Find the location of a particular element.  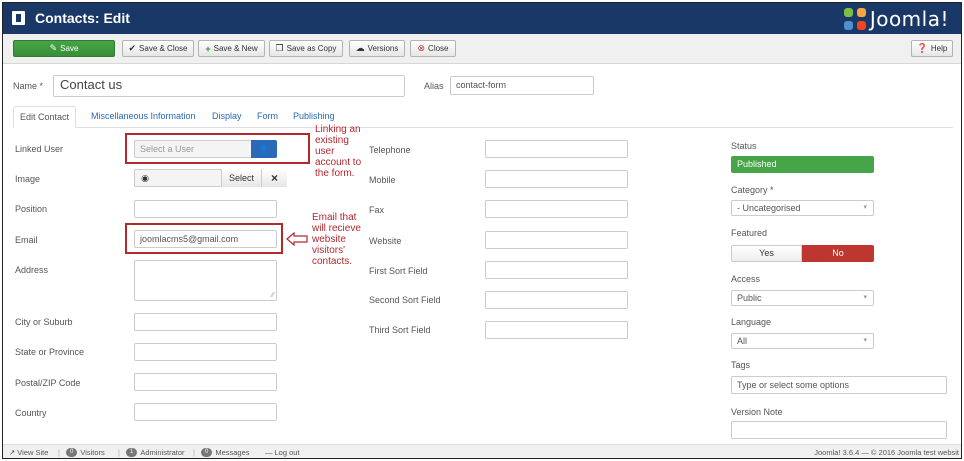

fax-input is located at coordinates (556, 209).